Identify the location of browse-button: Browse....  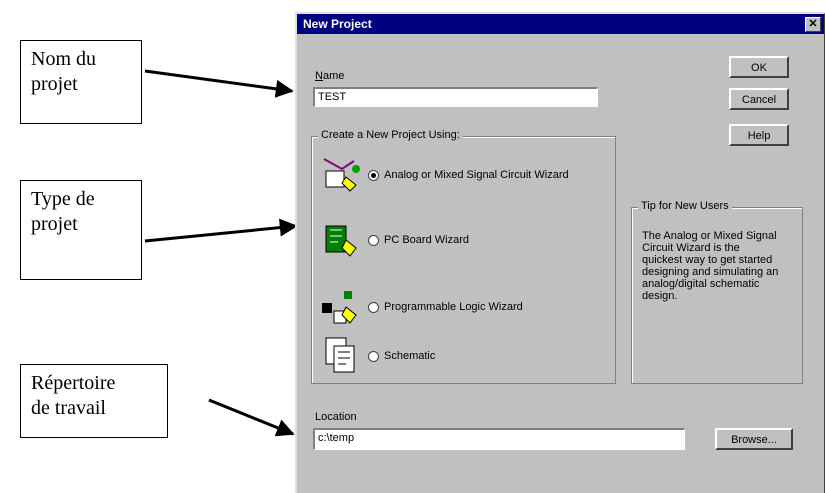
(754, 439).